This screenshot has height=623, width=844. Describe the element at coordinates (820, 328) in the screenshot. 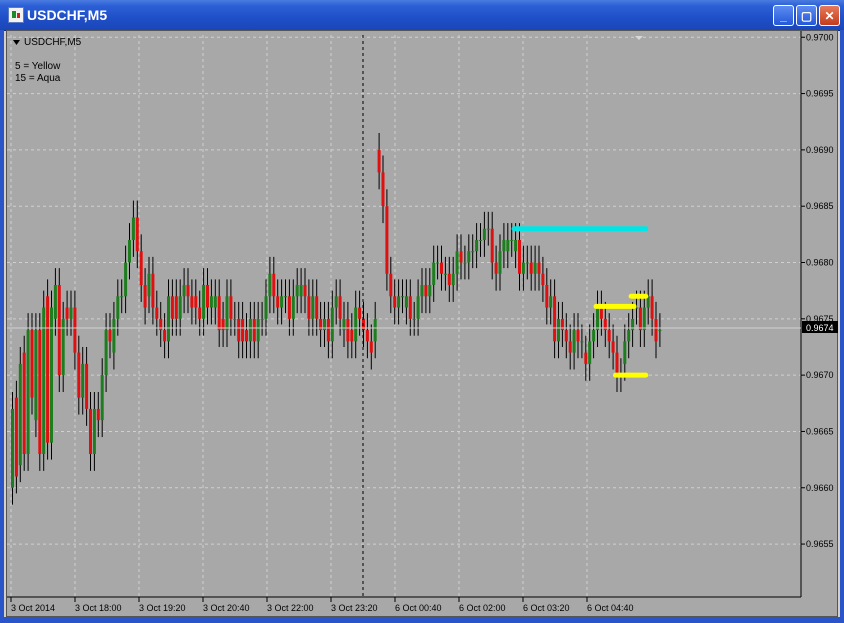

I see `current-price-label: 0.9674` at that location.